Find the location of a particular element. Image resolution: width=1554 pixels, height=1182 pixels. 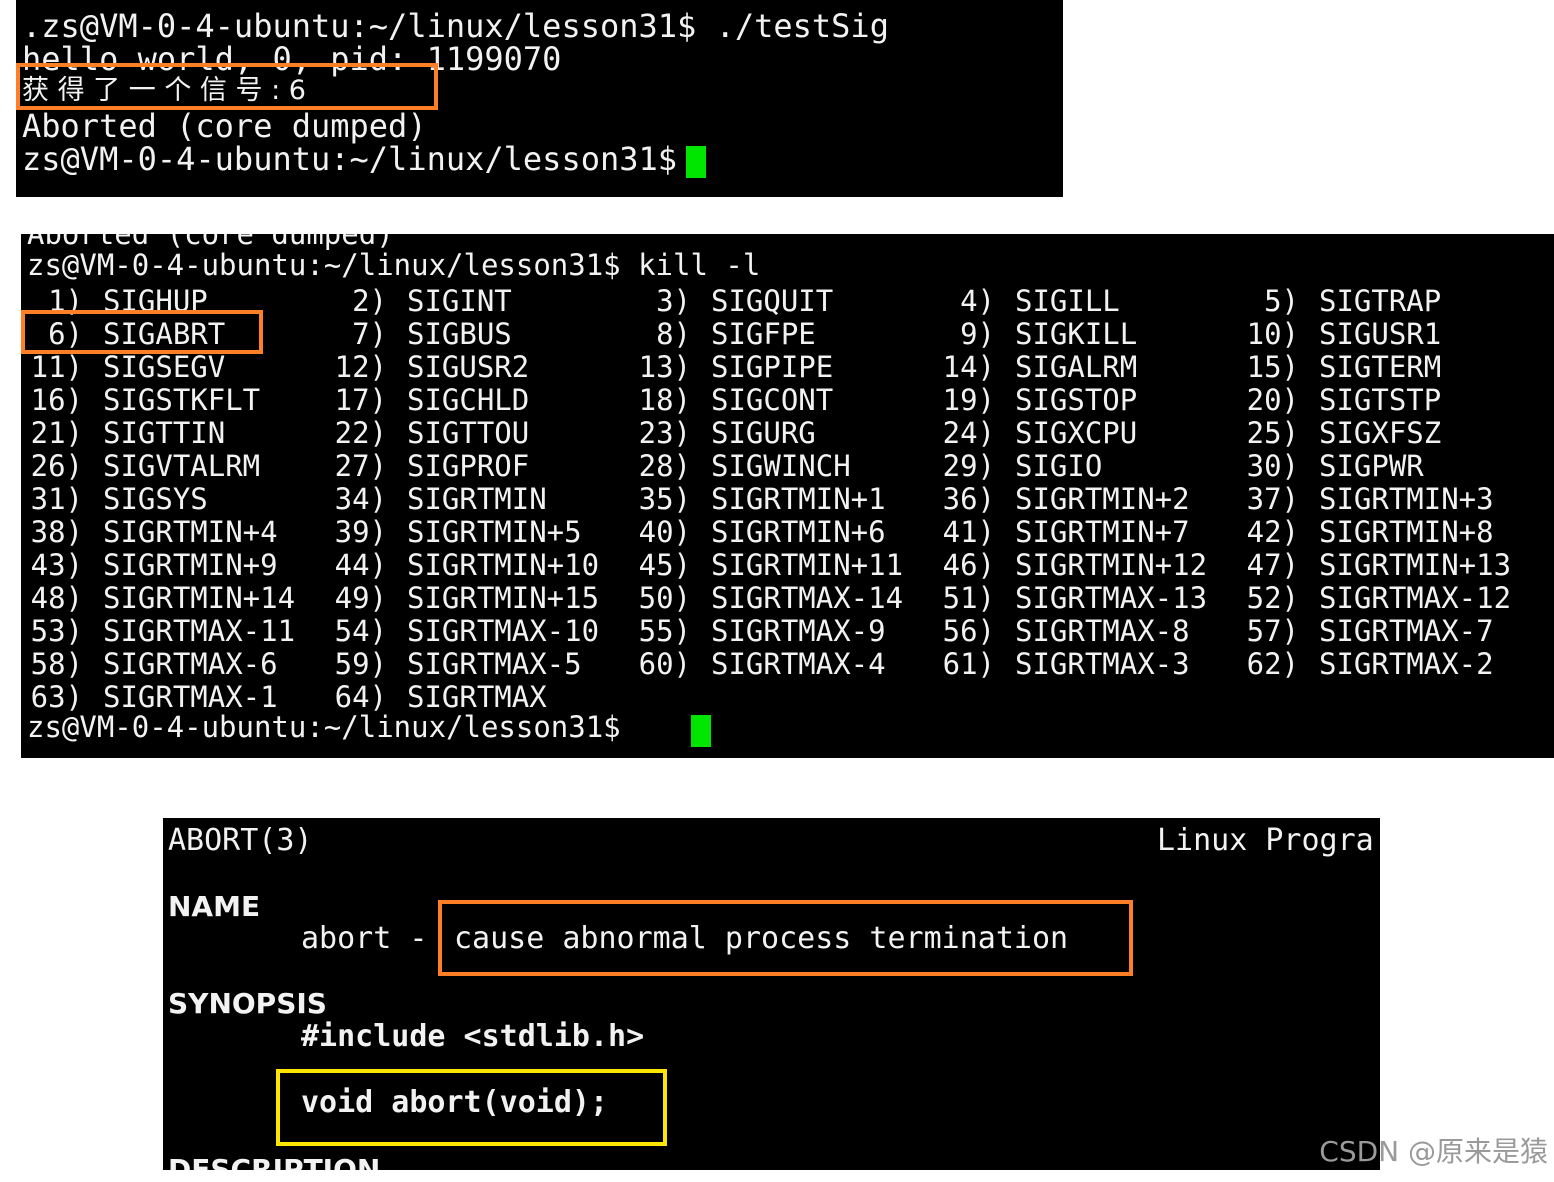

signal-number: 45) is located at coordinates (664, 565).